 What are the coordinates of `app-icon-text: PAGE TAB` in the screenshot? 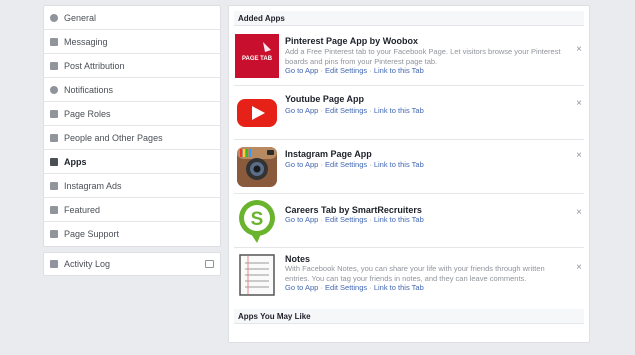 It's located at (257, 59).